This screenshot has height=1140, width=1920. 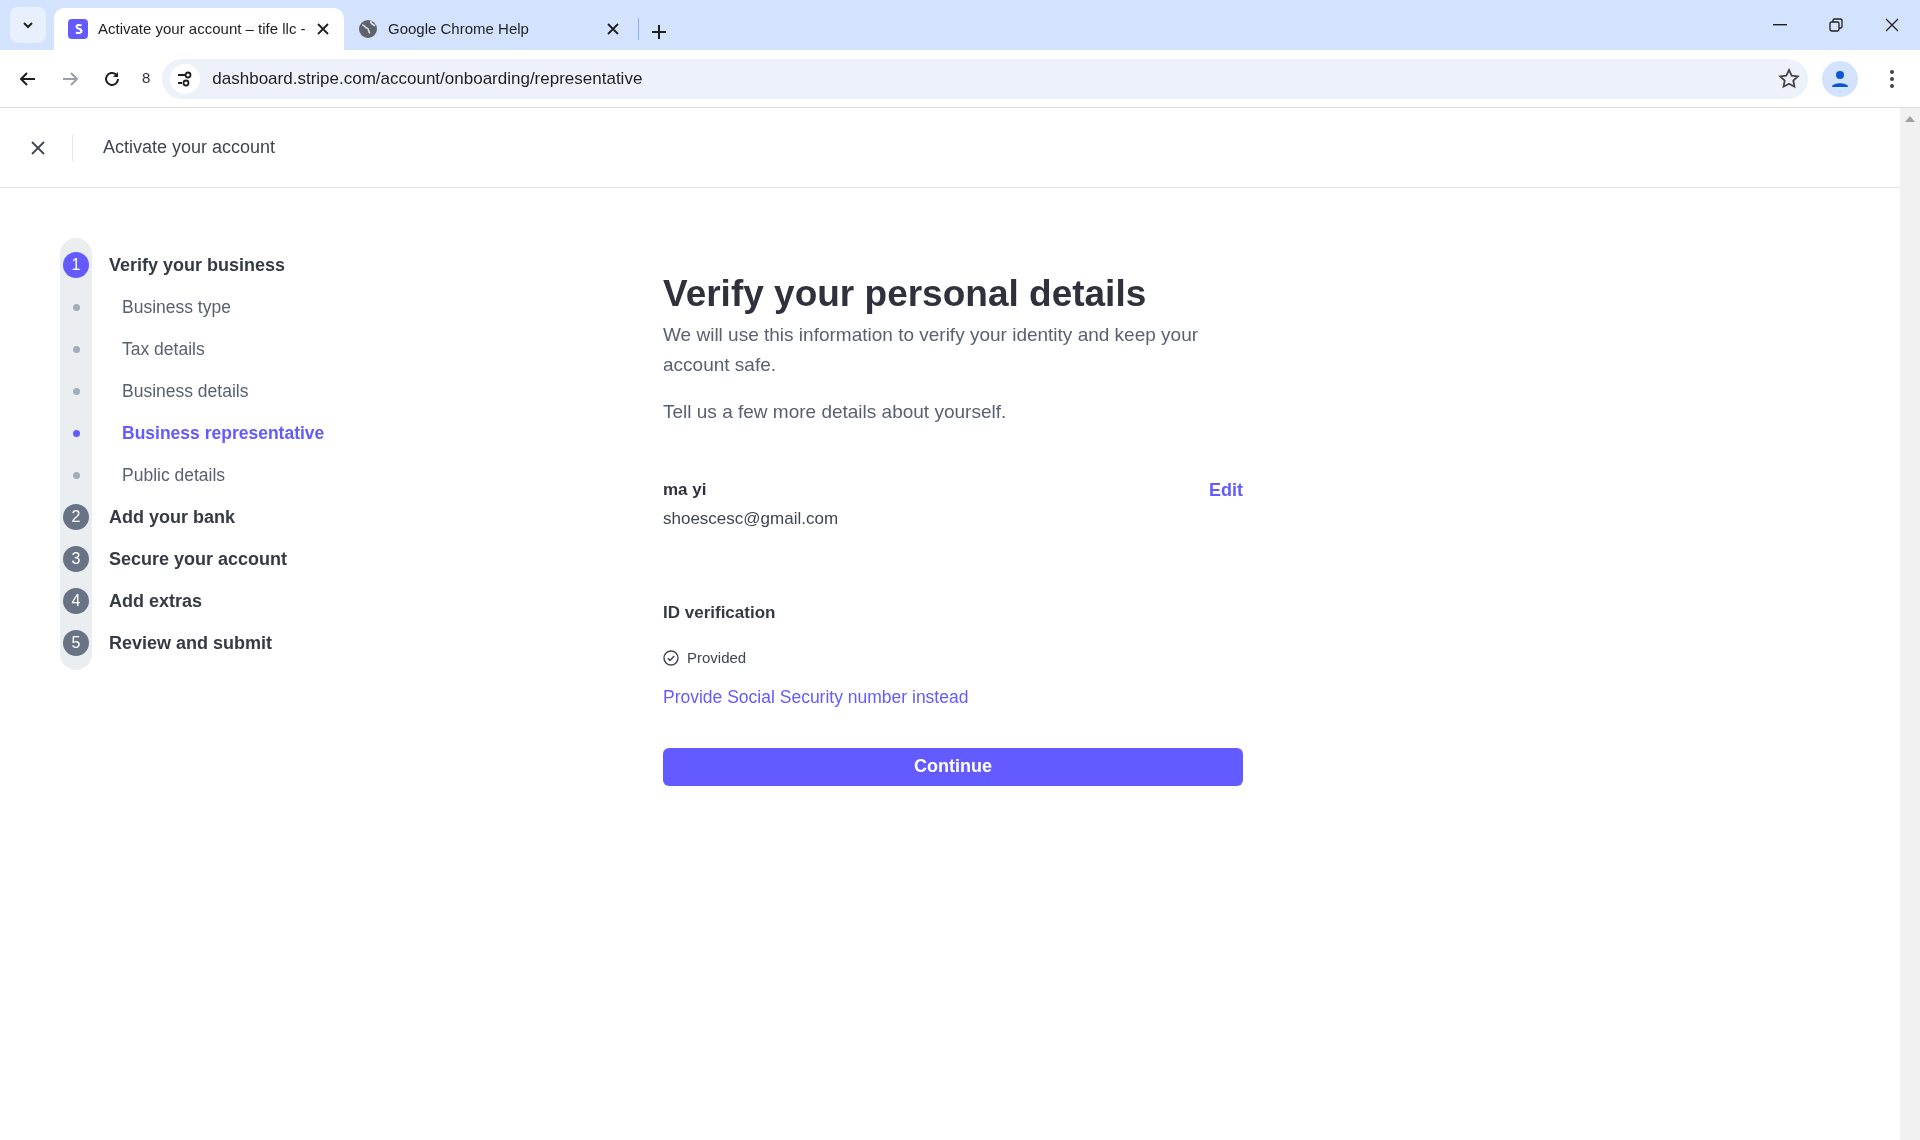 What do you see at coordinates (1836, 25) in the screenshot?
I see `restore-icon` at bounding box center [1836, 25].